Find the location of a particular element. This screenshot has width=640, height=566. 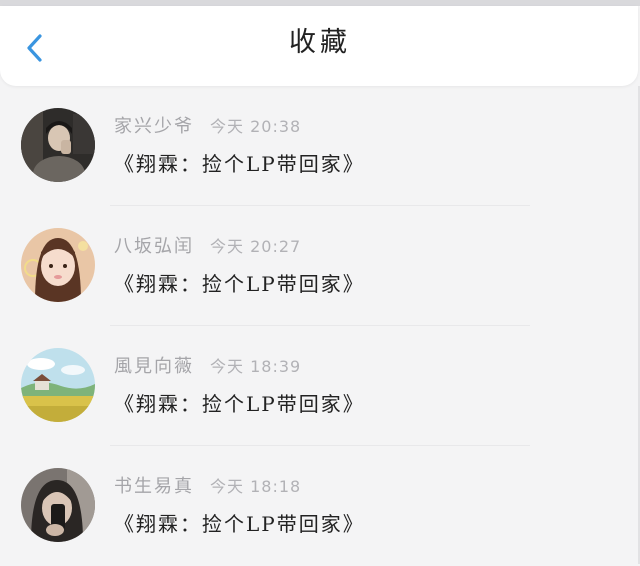

item-meta: 书生易真 今天 18:18 is located at coordinates (207, 487).